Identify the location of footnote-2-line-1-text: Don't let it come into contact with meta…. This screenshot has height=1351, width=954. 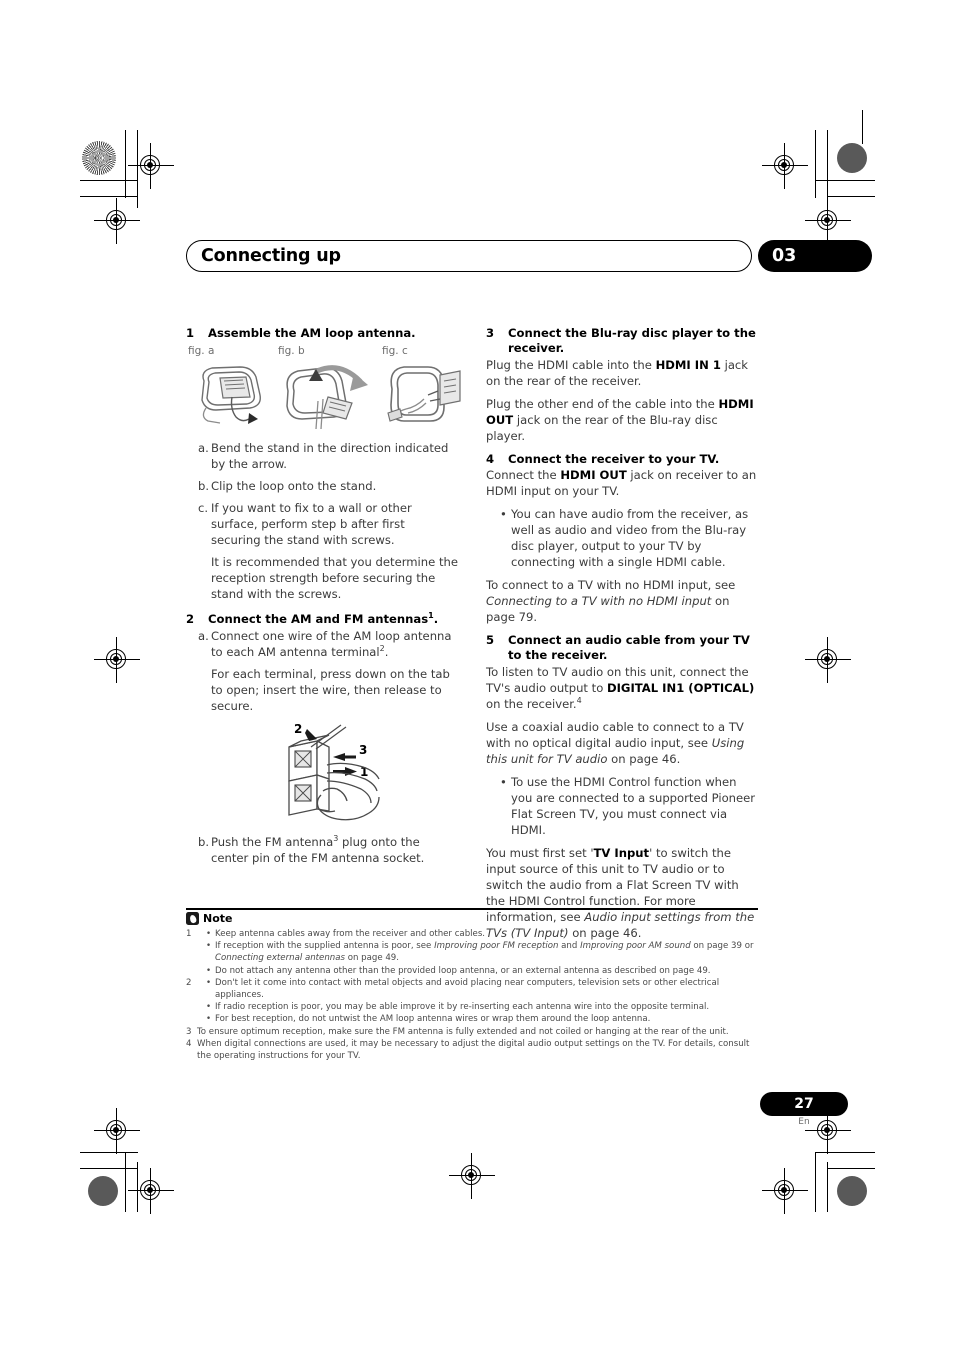
(467, 989).